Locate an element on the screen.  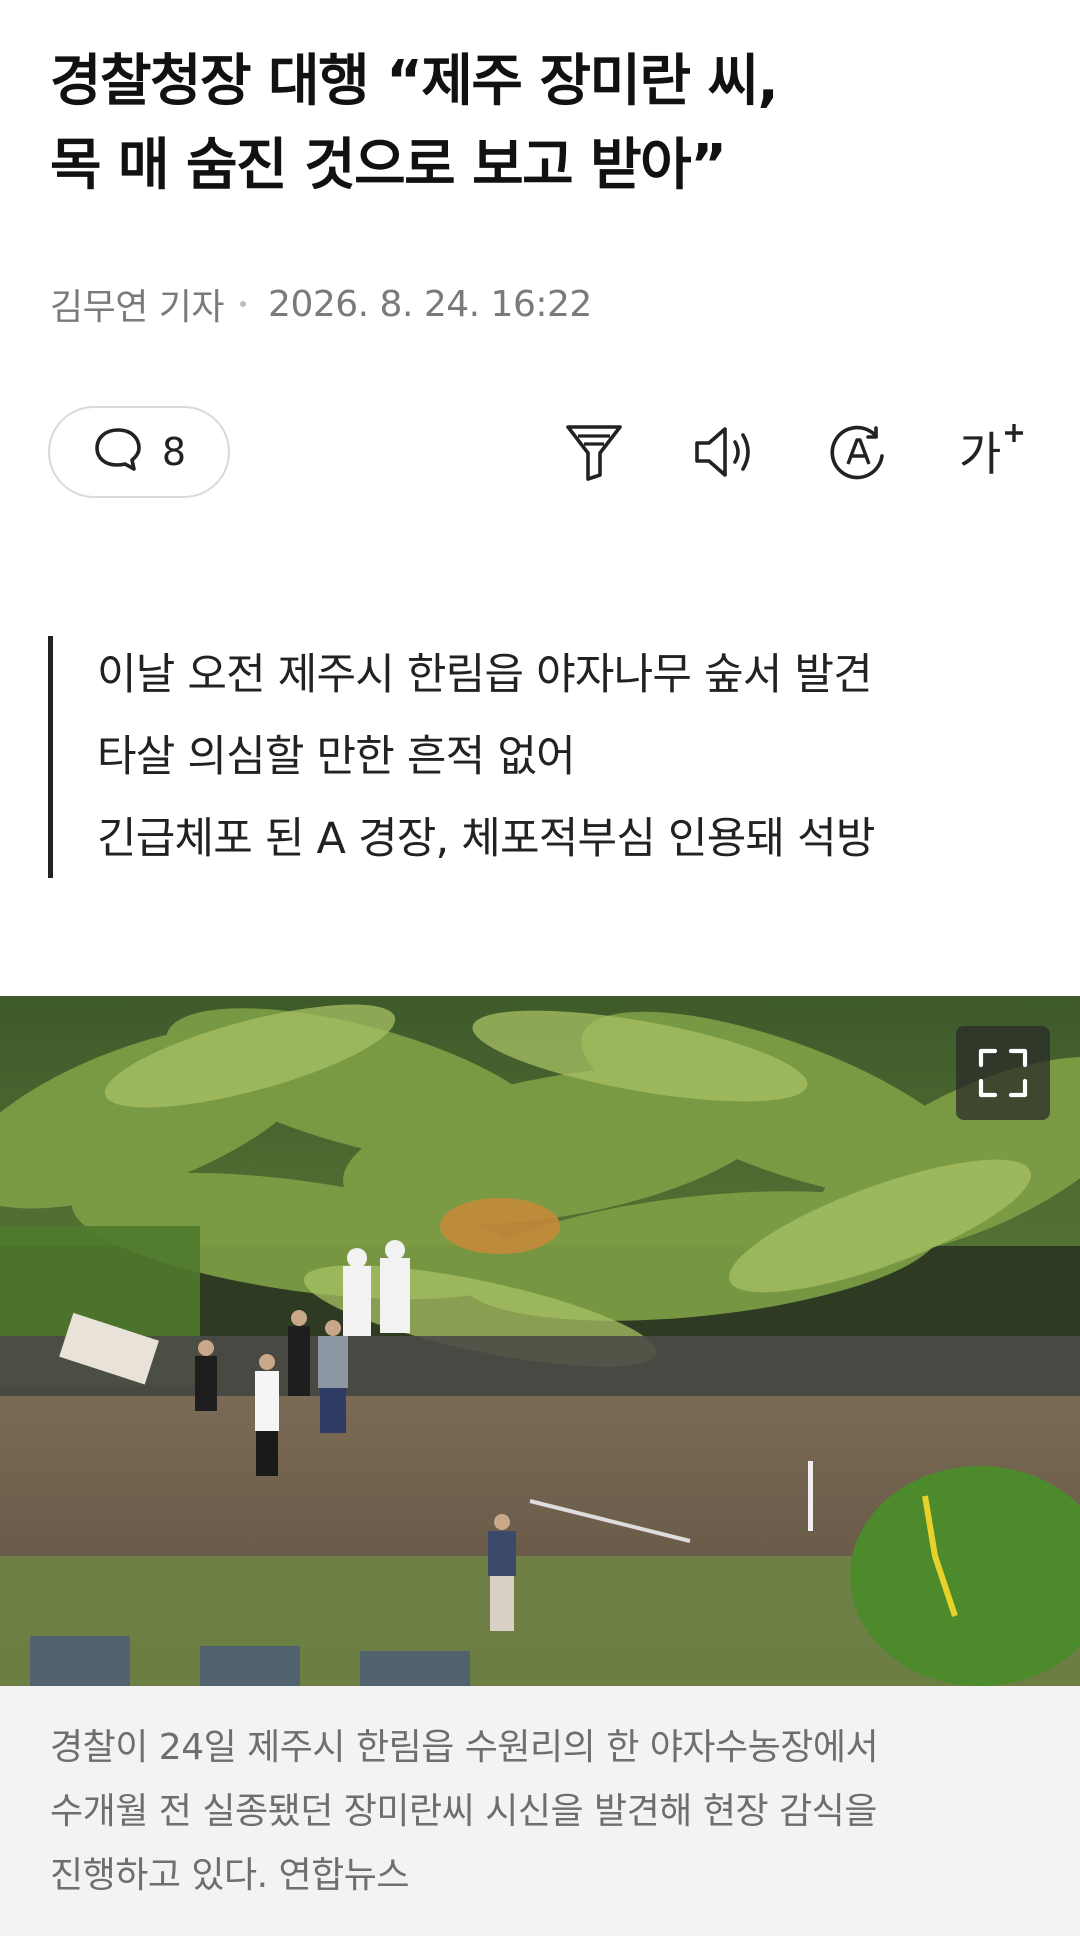
summary-line: 타살 의심할 만한 흔적 없어 is located at coordinates (336, 757).